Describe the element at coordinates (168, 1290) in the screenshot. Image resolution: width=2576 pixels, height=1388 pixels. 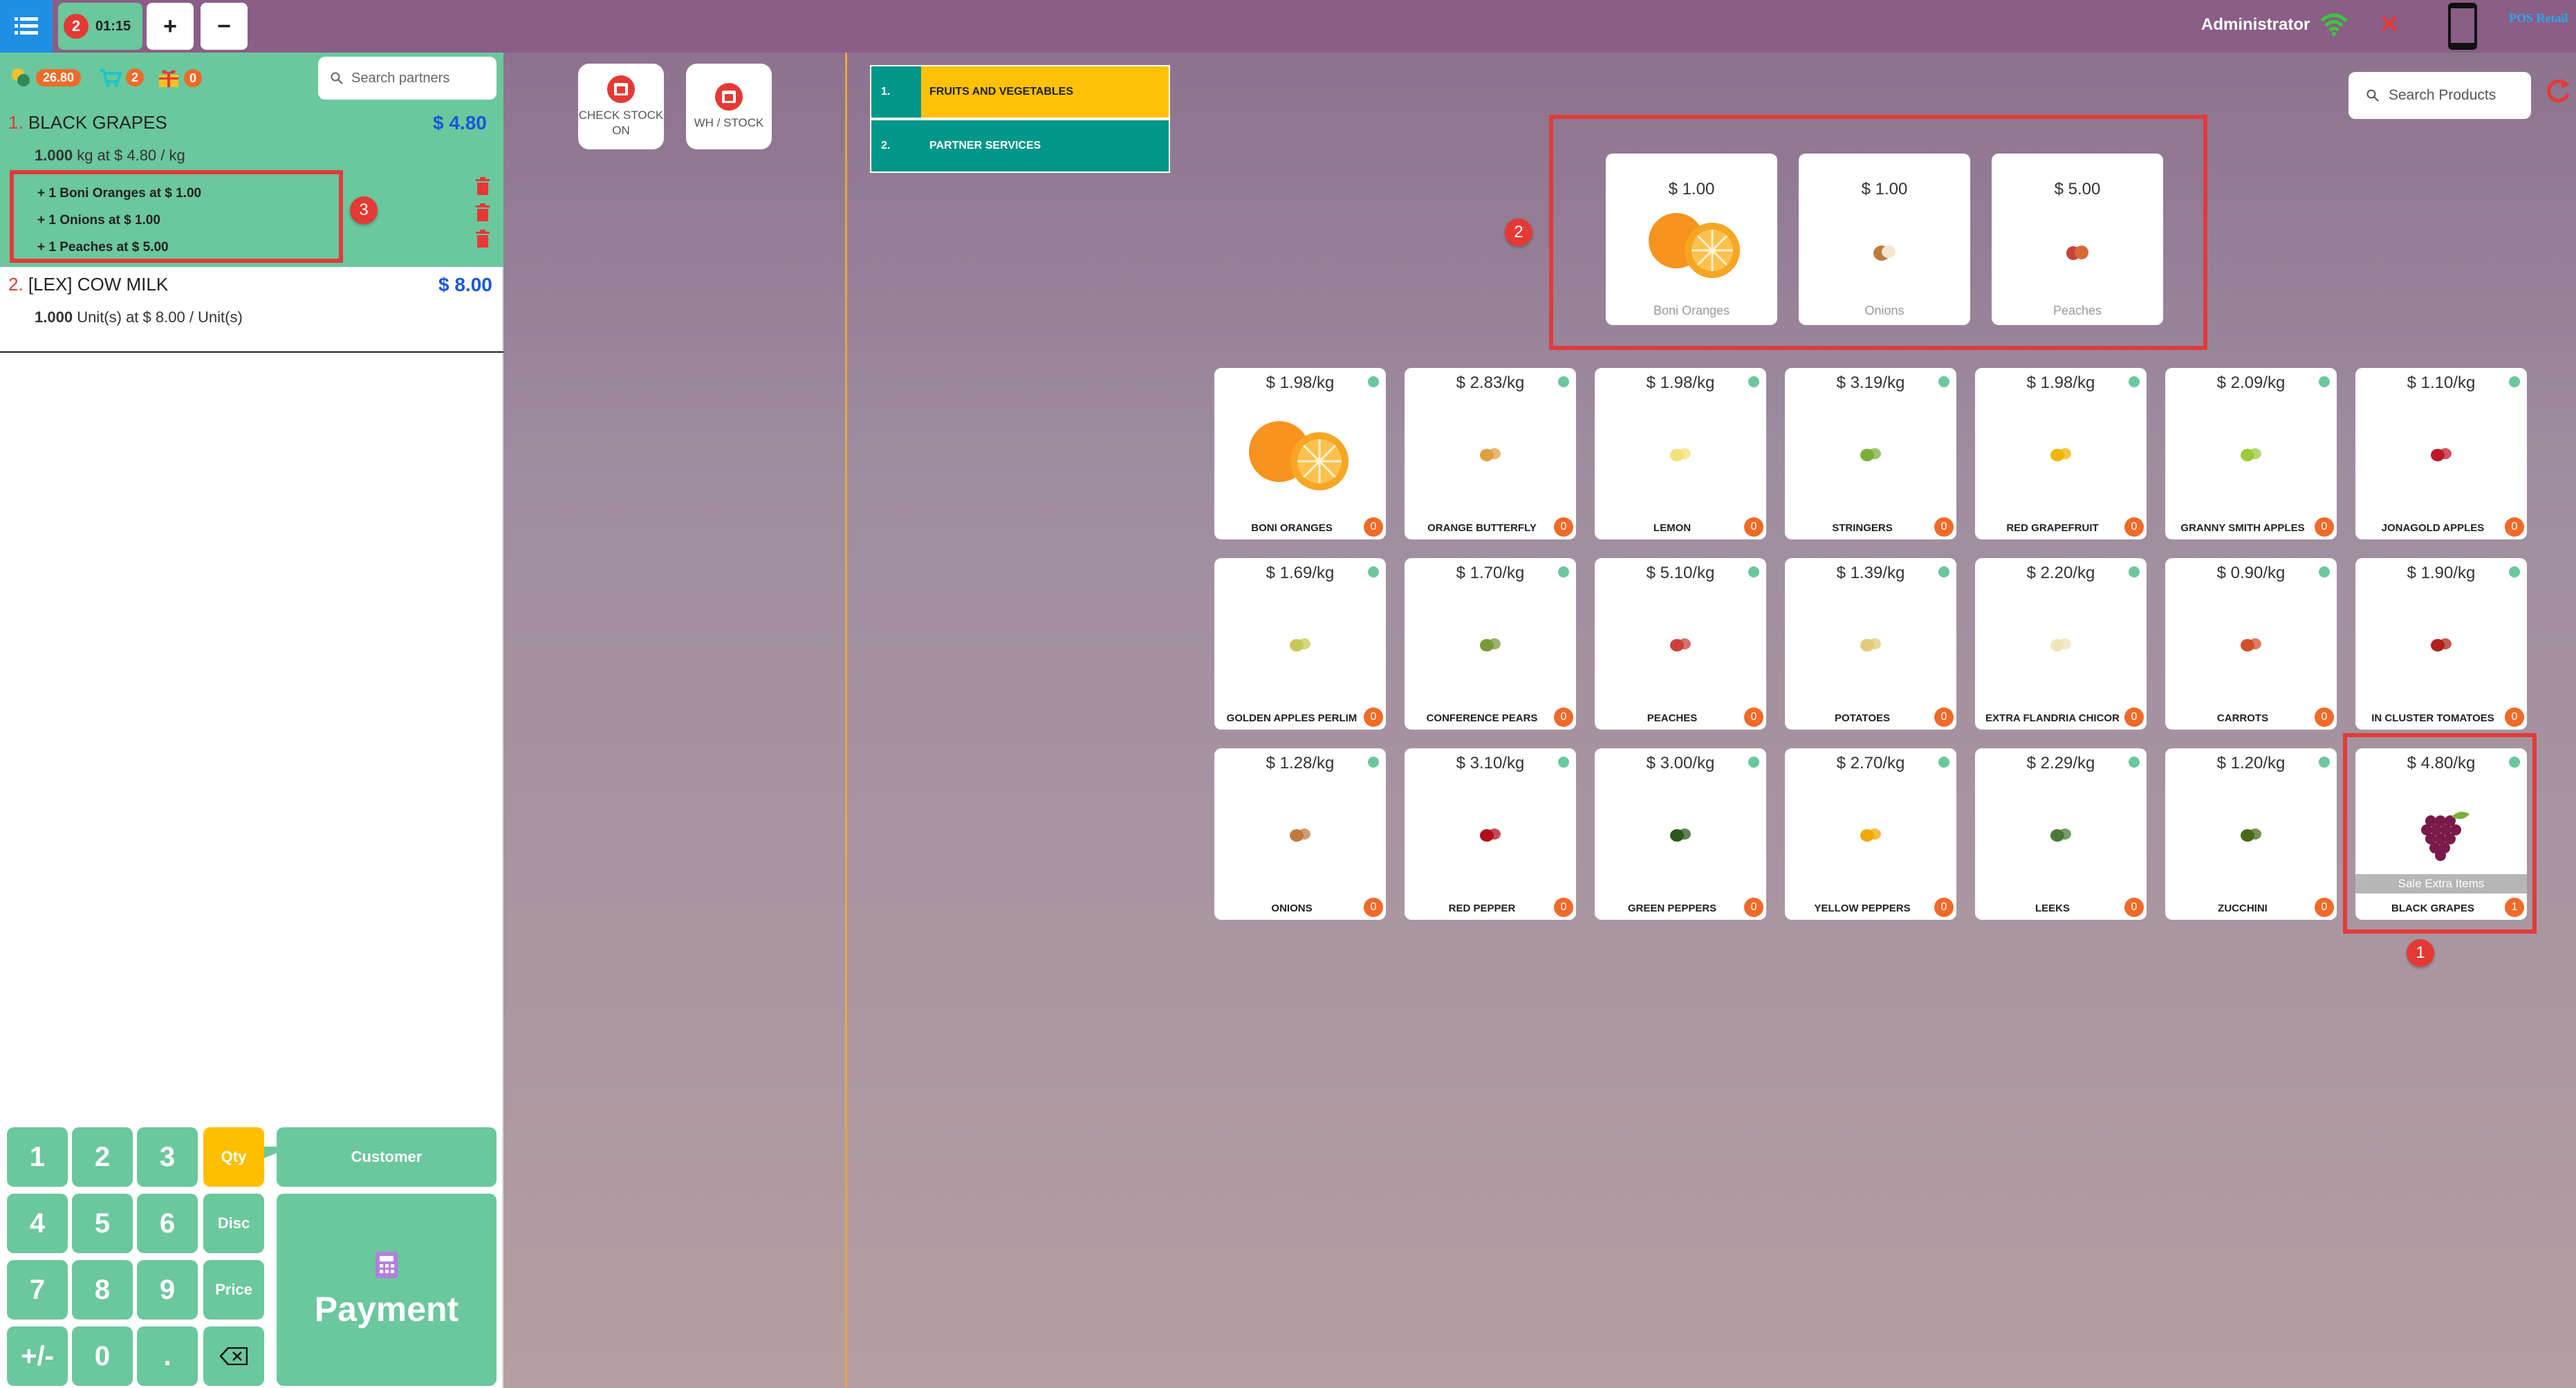
I see `numpad-key-9: 9` at that location.